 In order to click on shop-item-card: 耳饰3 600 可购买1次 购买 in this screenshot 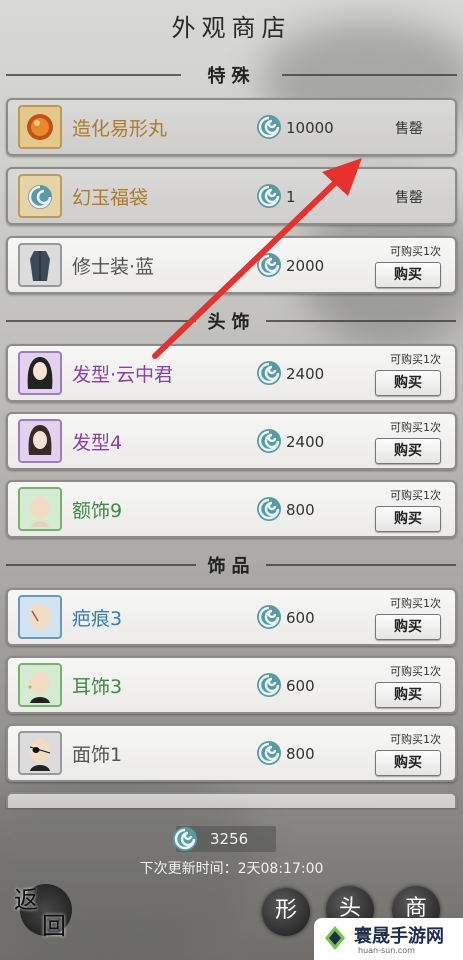, I will do `click(231, 685)`.